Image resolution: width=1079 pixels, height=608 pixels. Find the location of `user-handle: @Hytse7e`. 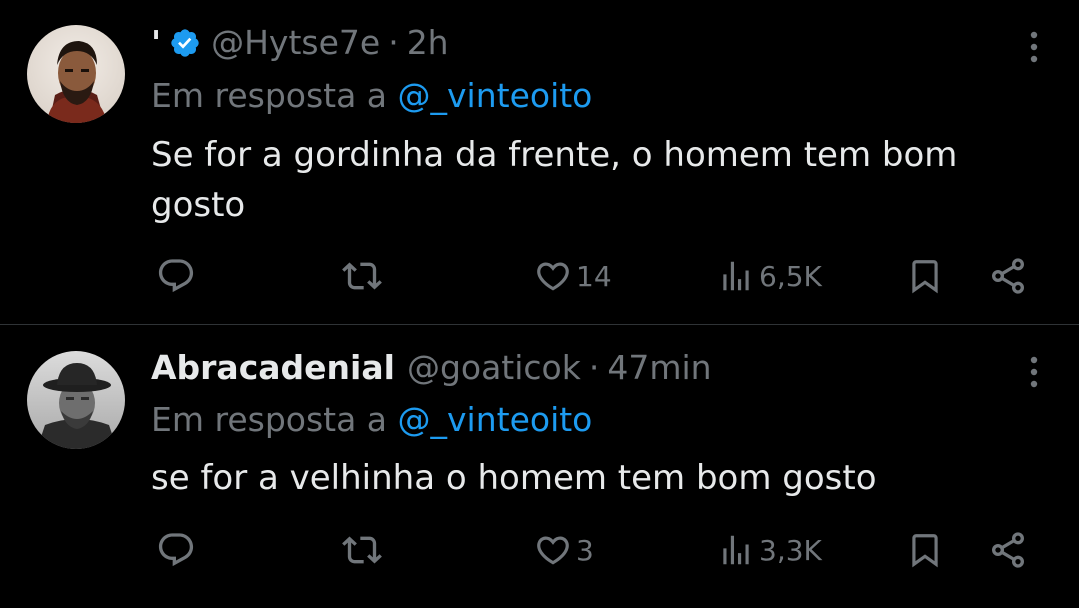

user-handle: @Hytse7e is located at coordinates (295, 43).